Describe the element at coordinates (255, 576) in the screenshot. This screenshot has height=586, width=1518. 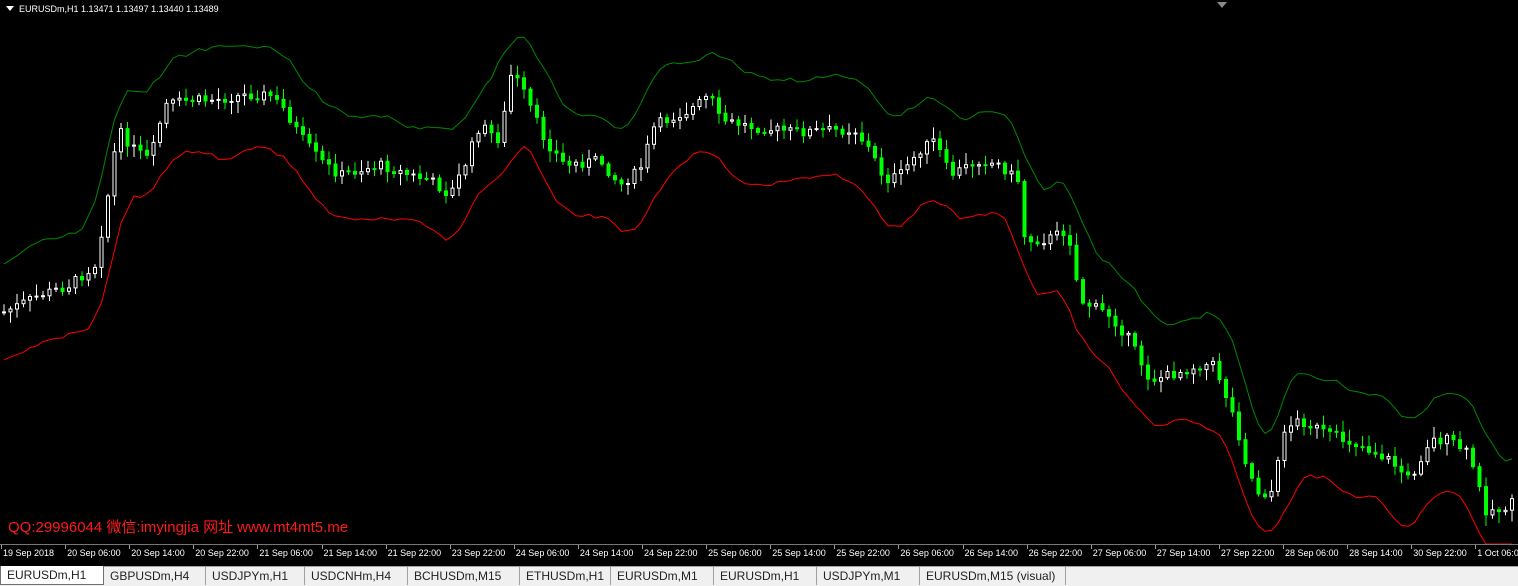
I see `chart-tab: USDJPYm,H1` at that location.